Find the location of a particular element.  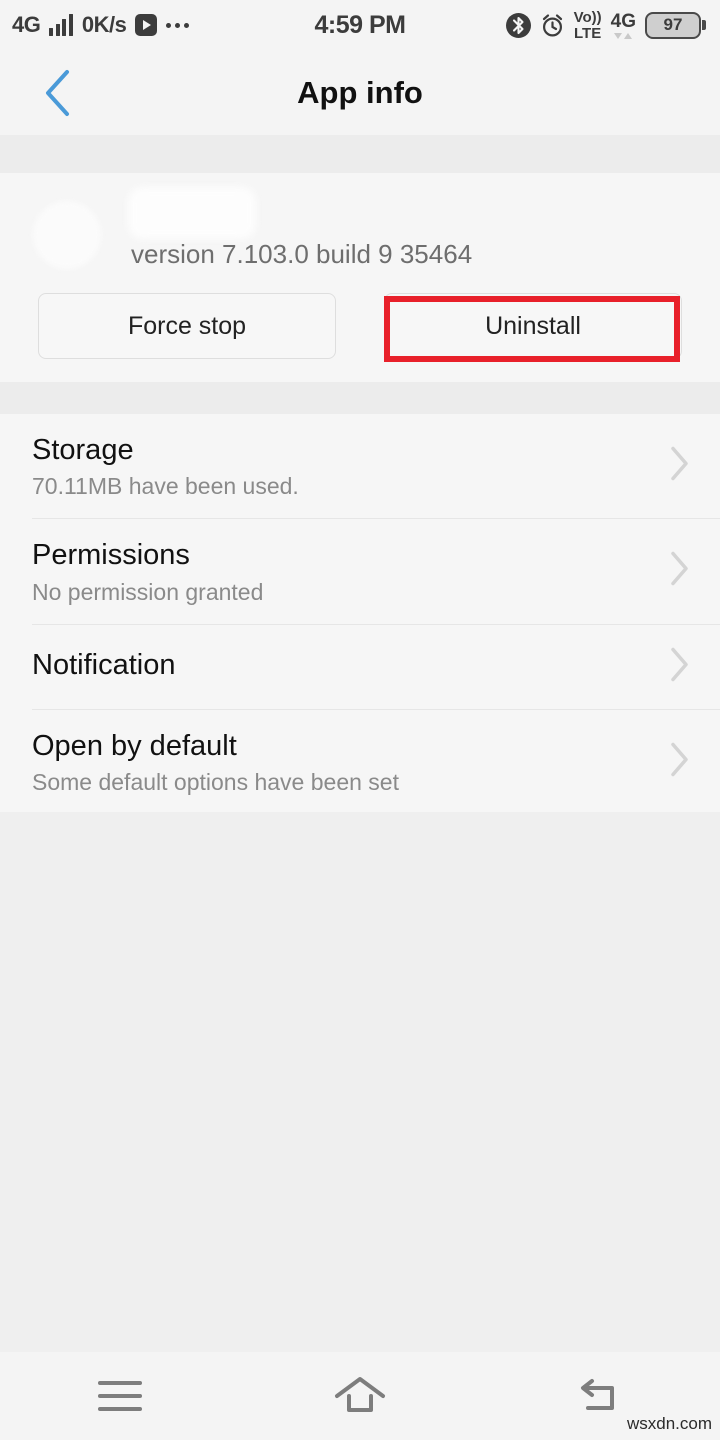

back-button is located at coordinates (58, 92).